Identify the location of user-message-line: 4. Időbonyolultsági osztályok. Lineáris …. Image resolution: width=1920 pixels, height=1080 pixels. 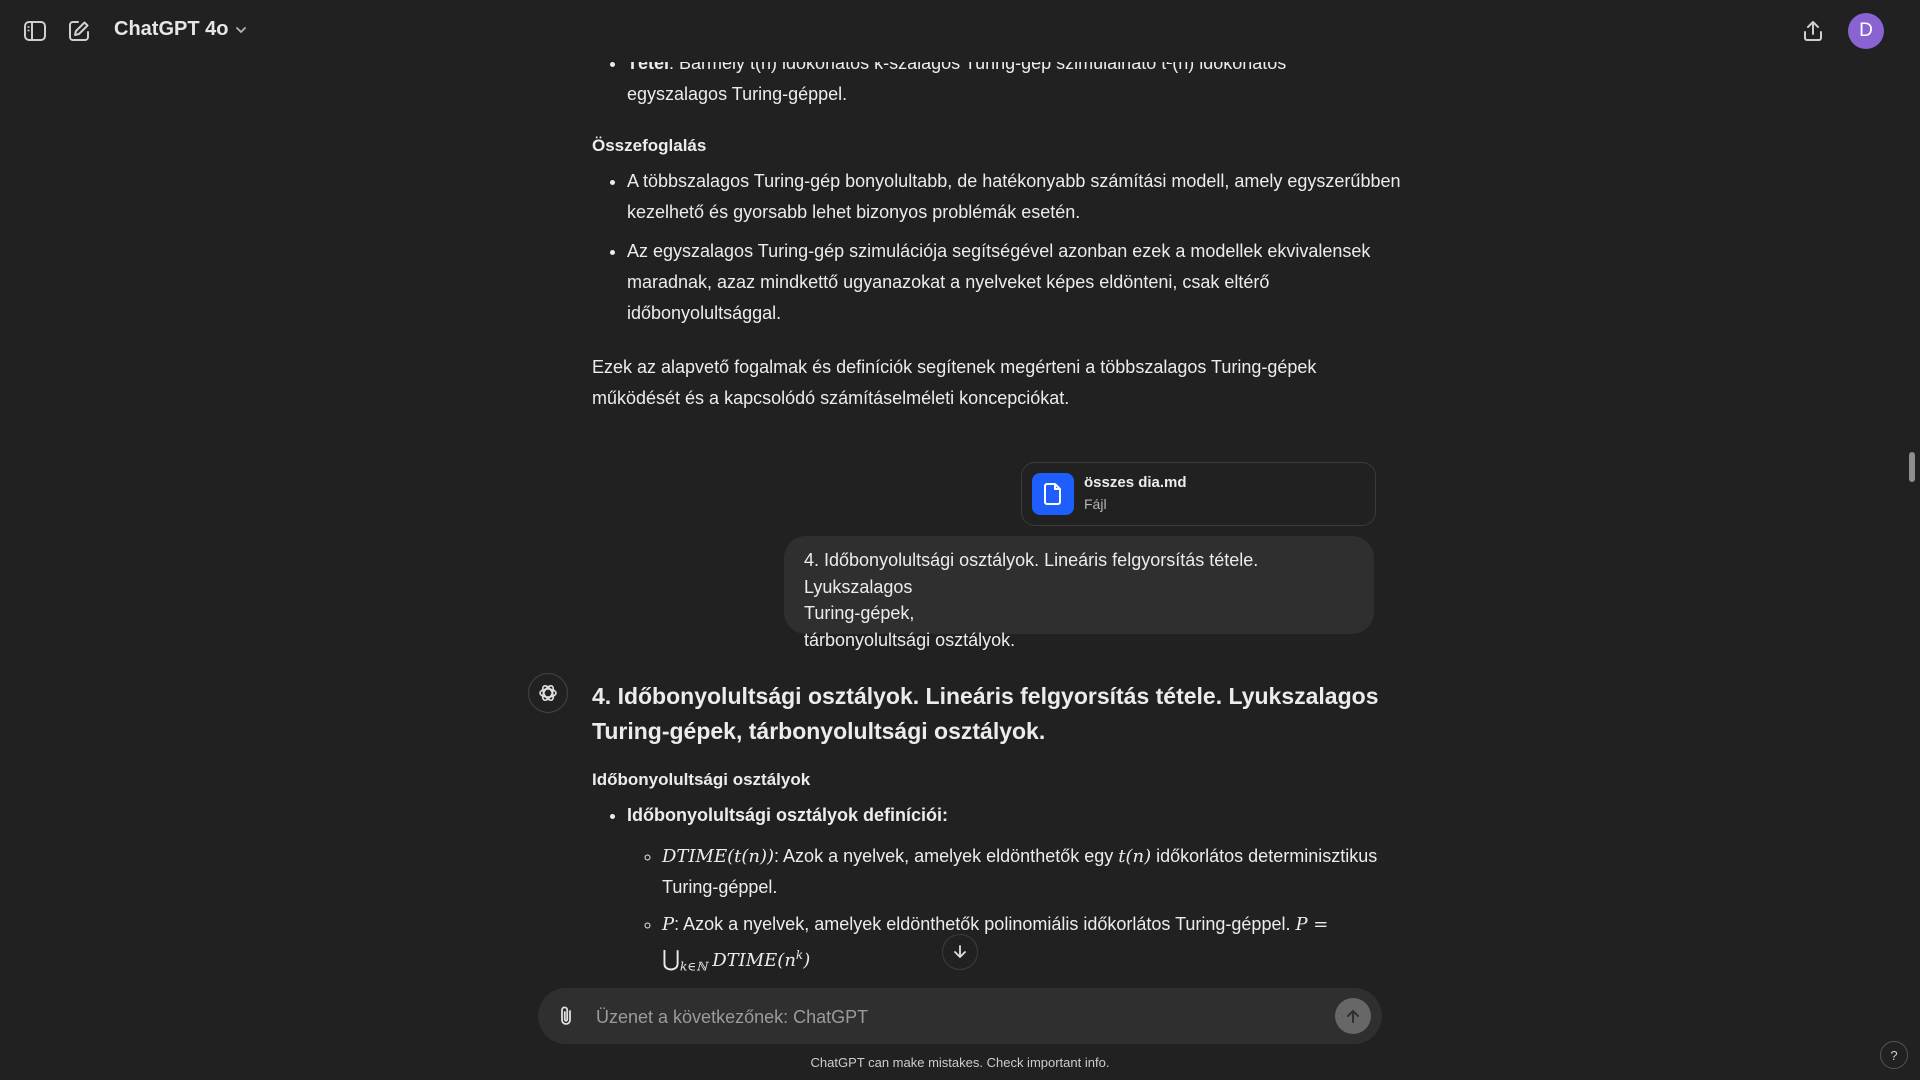
(1031, 573).